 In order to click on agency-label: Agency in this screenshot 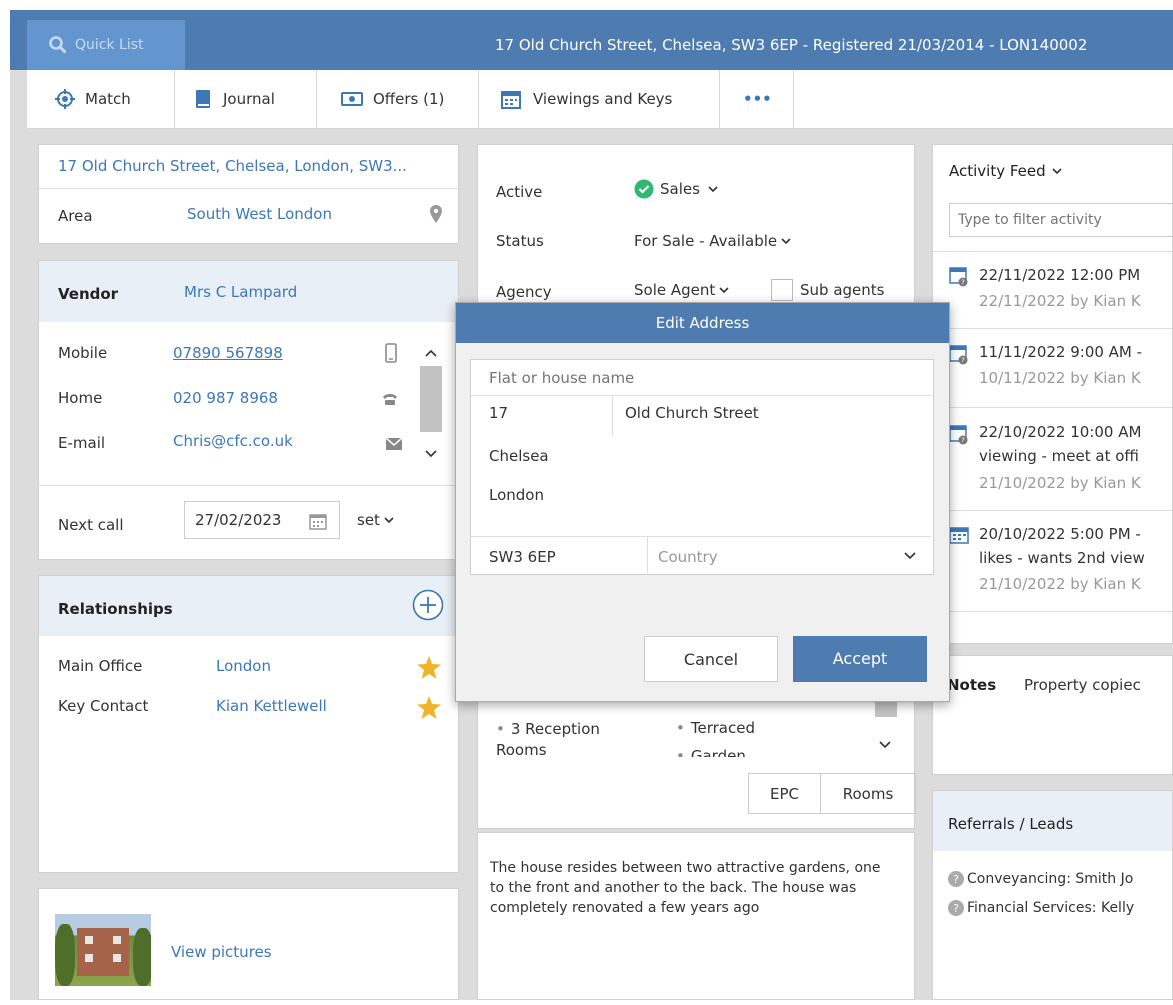, I will do `click(524, 292)`.